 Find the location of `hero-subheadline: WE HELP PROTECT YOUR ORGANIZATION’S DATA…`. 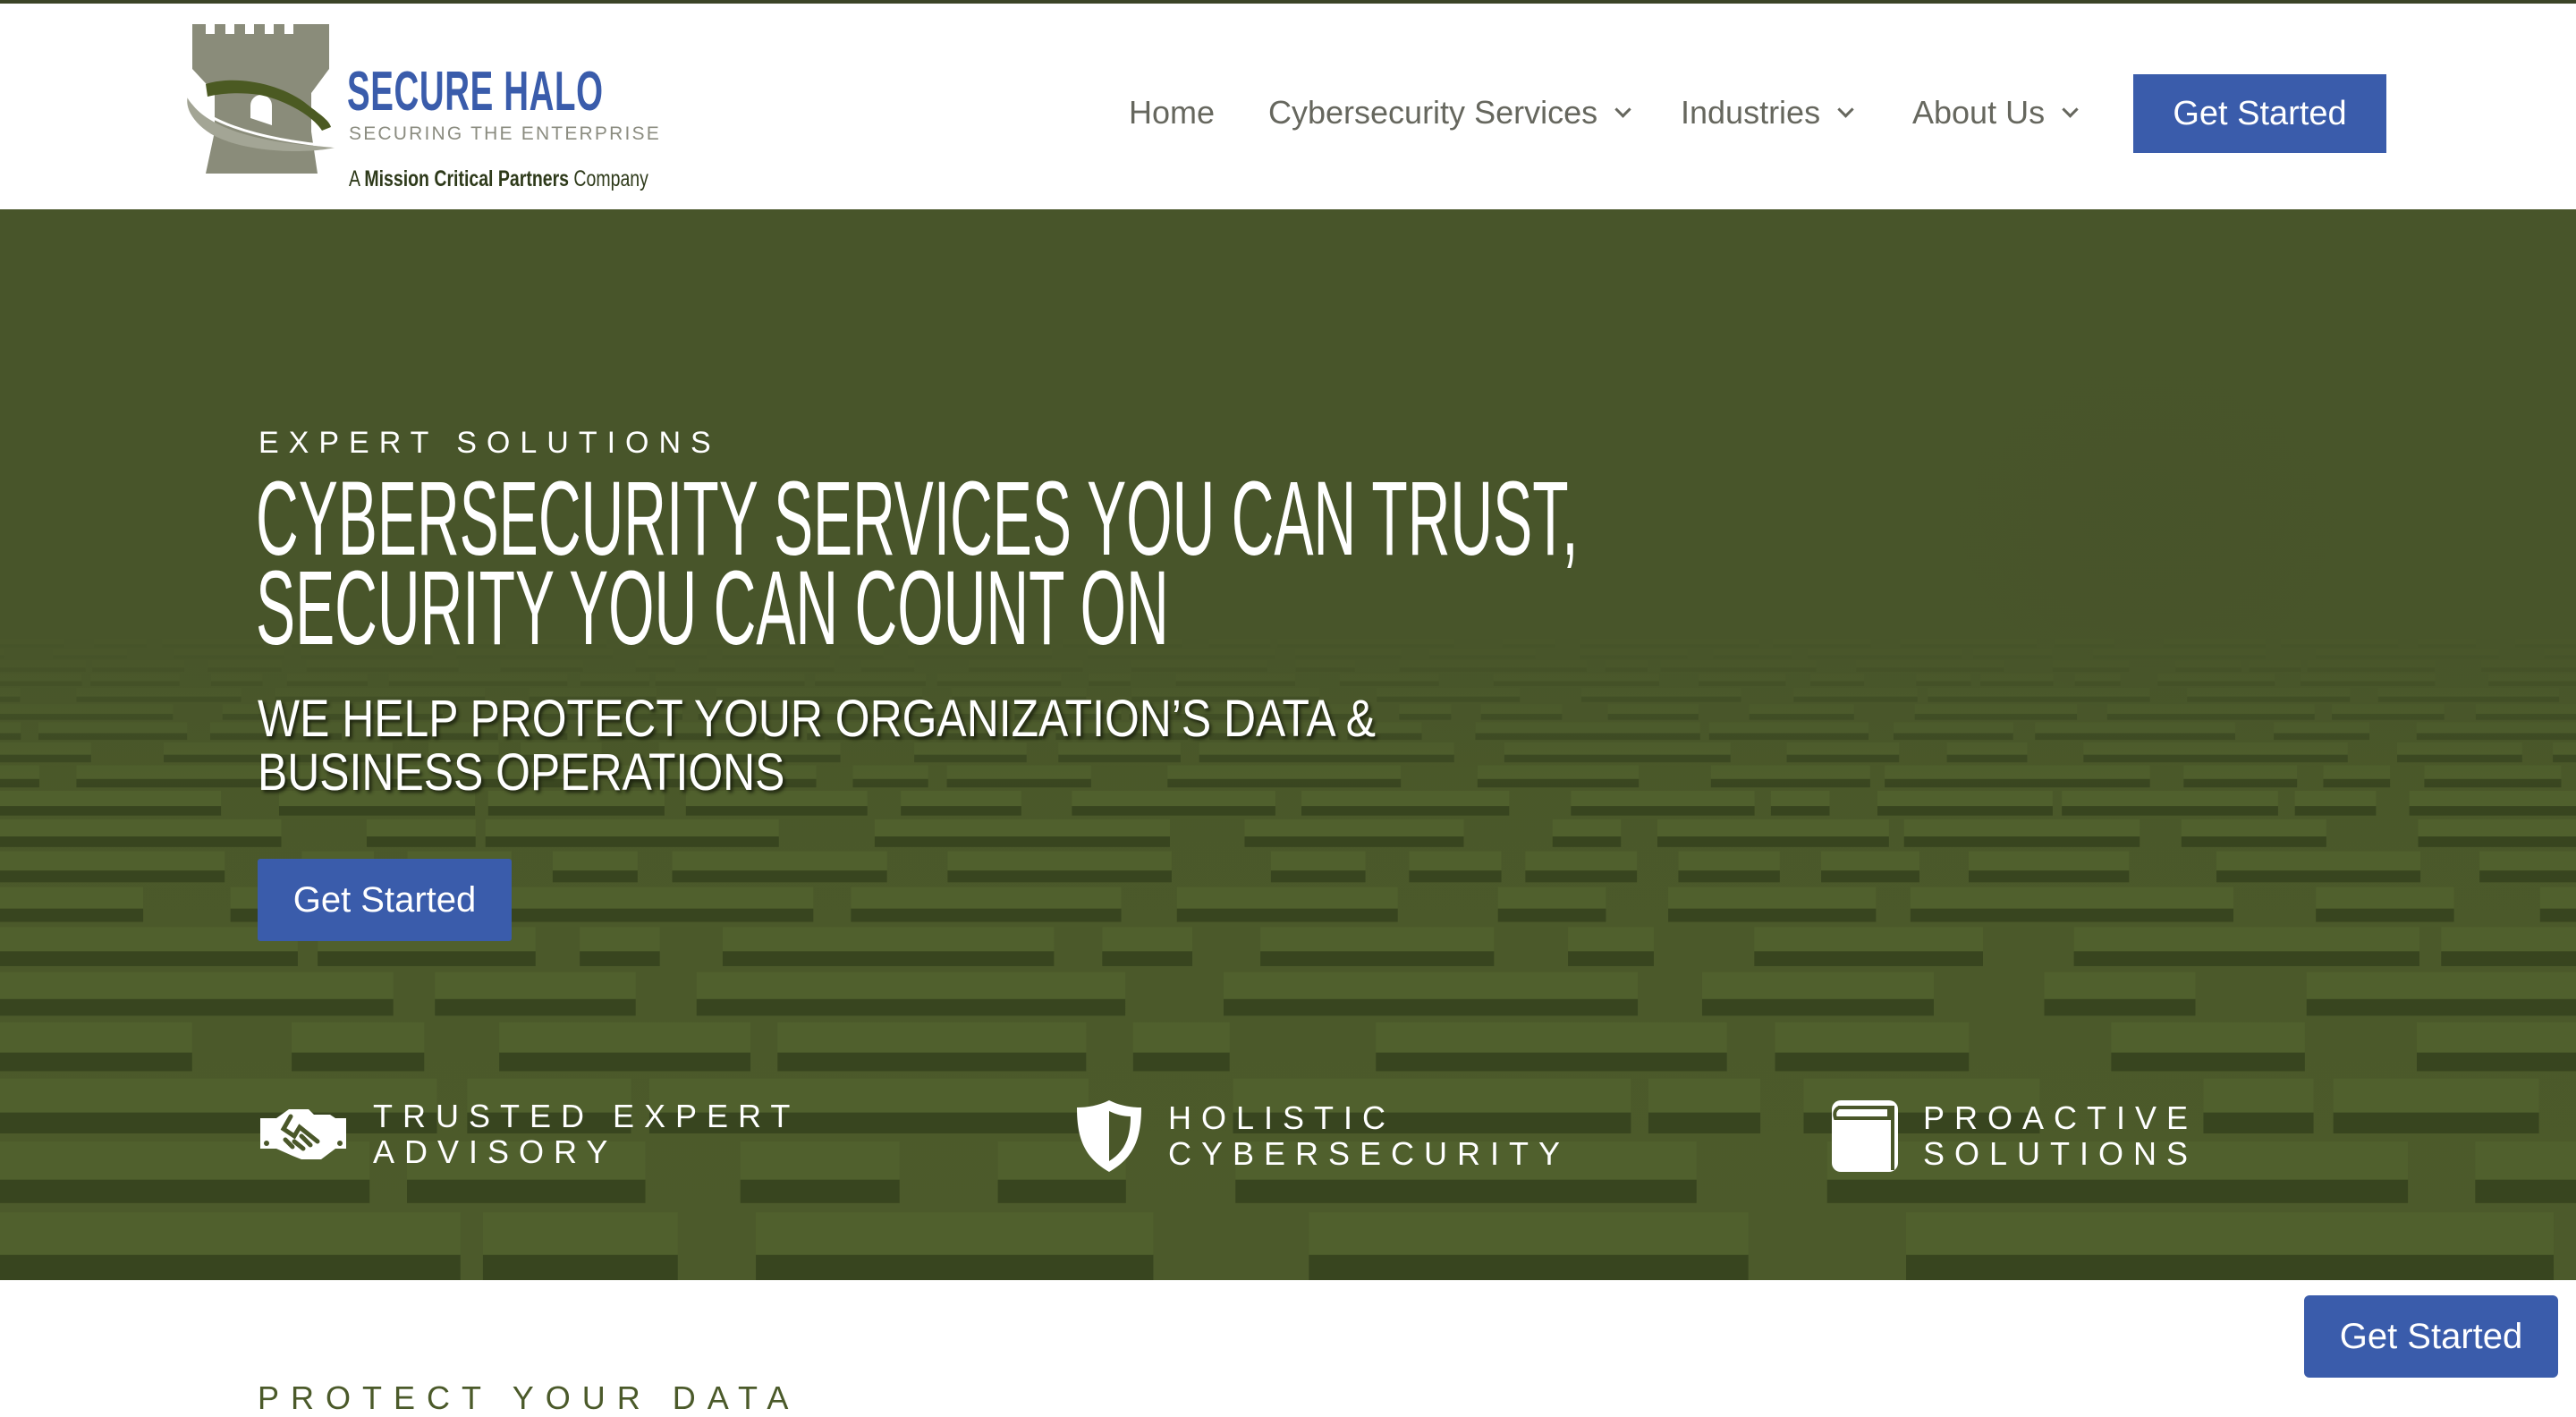

hero-subheadline: WE HELP PROTECT YOUR ORGANIZATION’S DATA… is located at coordinates (817, 746).